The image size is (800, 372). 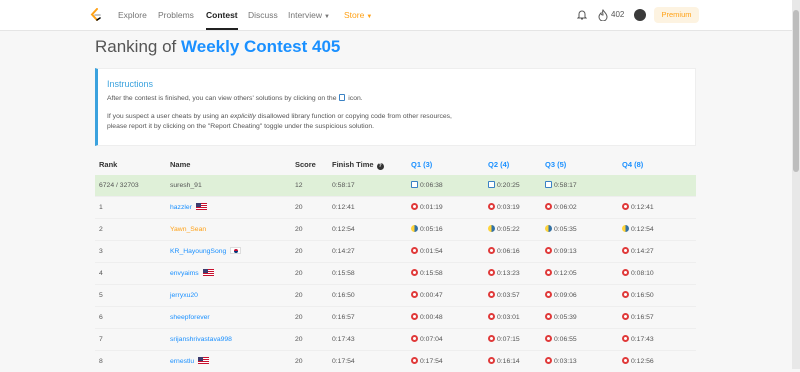 I want to click on flame-icon, so click(x=603, y=15).